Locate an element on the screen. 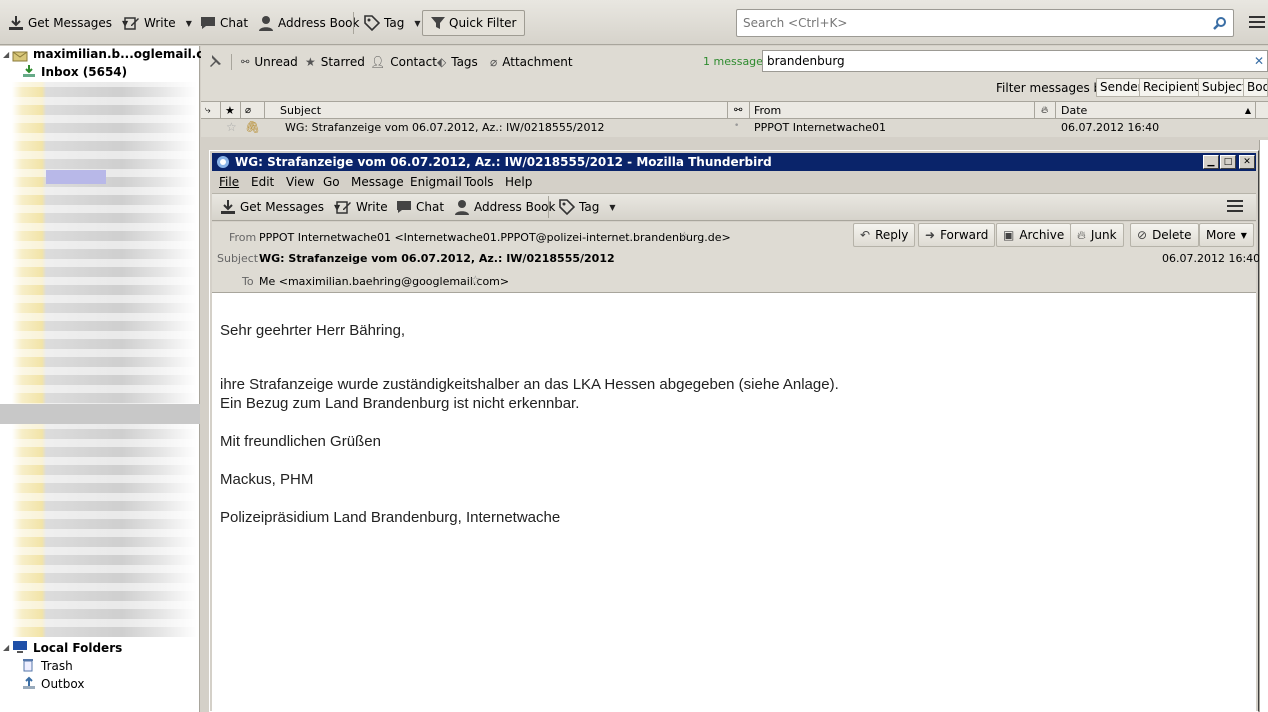 This screenshot has height=712, width=1268. toolbar-separator is located at coordinates (548, 207).